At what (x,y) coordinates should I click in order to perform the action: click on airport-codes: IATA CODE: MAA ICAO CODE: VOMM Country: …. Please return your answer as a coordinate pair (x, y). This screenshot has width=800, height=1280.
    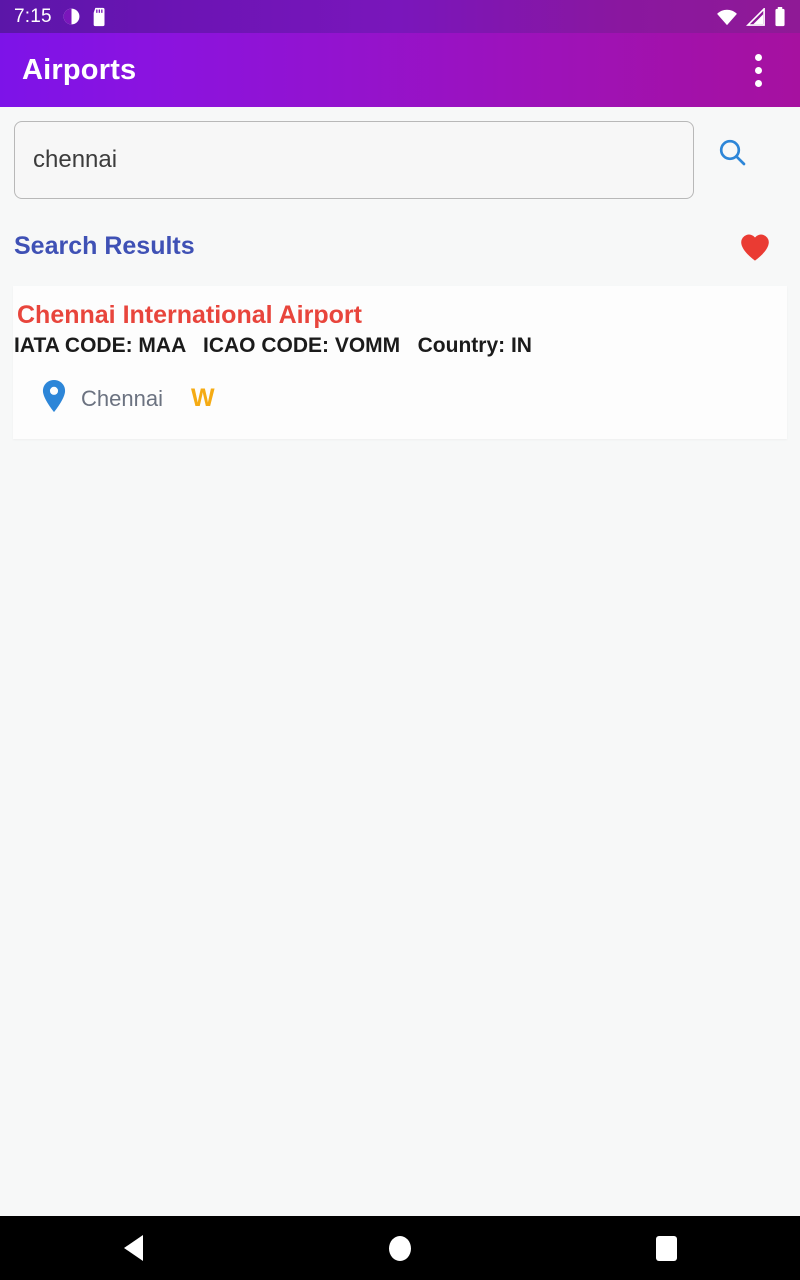
    Looking at the image, I should click on (273, 345).